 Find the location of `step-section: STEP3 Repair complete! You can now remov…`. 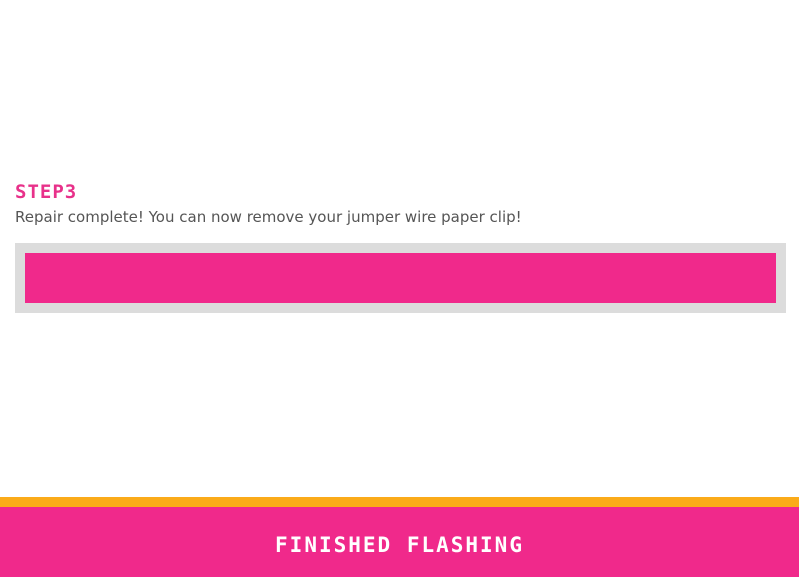

step-section: STEP3 Repair complete! You can now remov… is located at coordinates (400, 203).